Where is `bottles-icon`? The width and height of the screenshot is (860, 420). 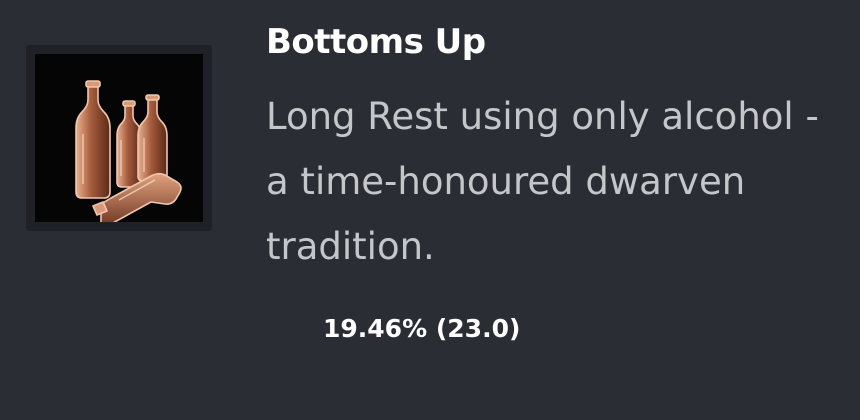 bottles-icon is located at coordinates (119, 138).